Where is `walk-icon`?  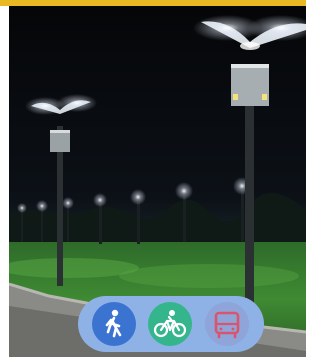
walk-icon is located at coordinates (113, 323).